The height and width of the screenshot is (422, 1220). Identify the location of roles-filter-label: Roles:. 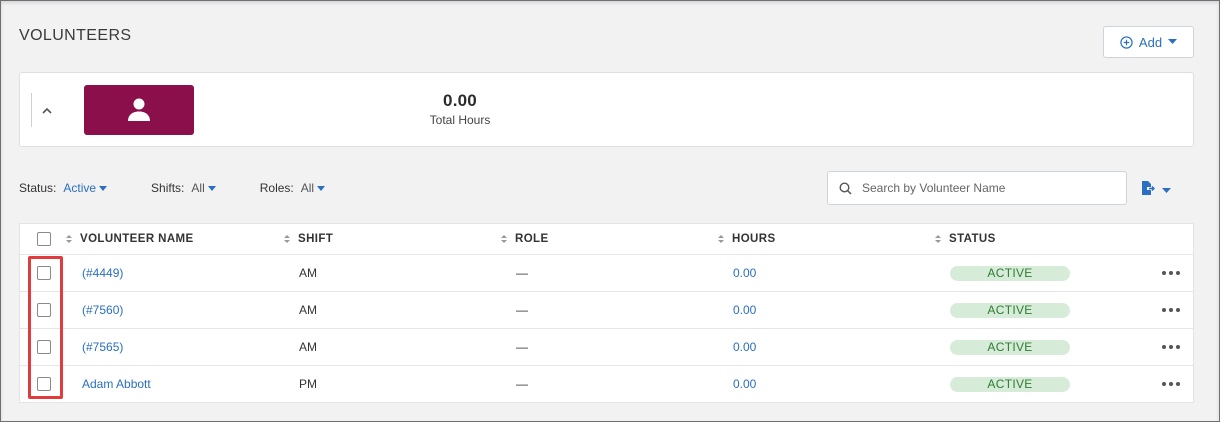
(276, 188).